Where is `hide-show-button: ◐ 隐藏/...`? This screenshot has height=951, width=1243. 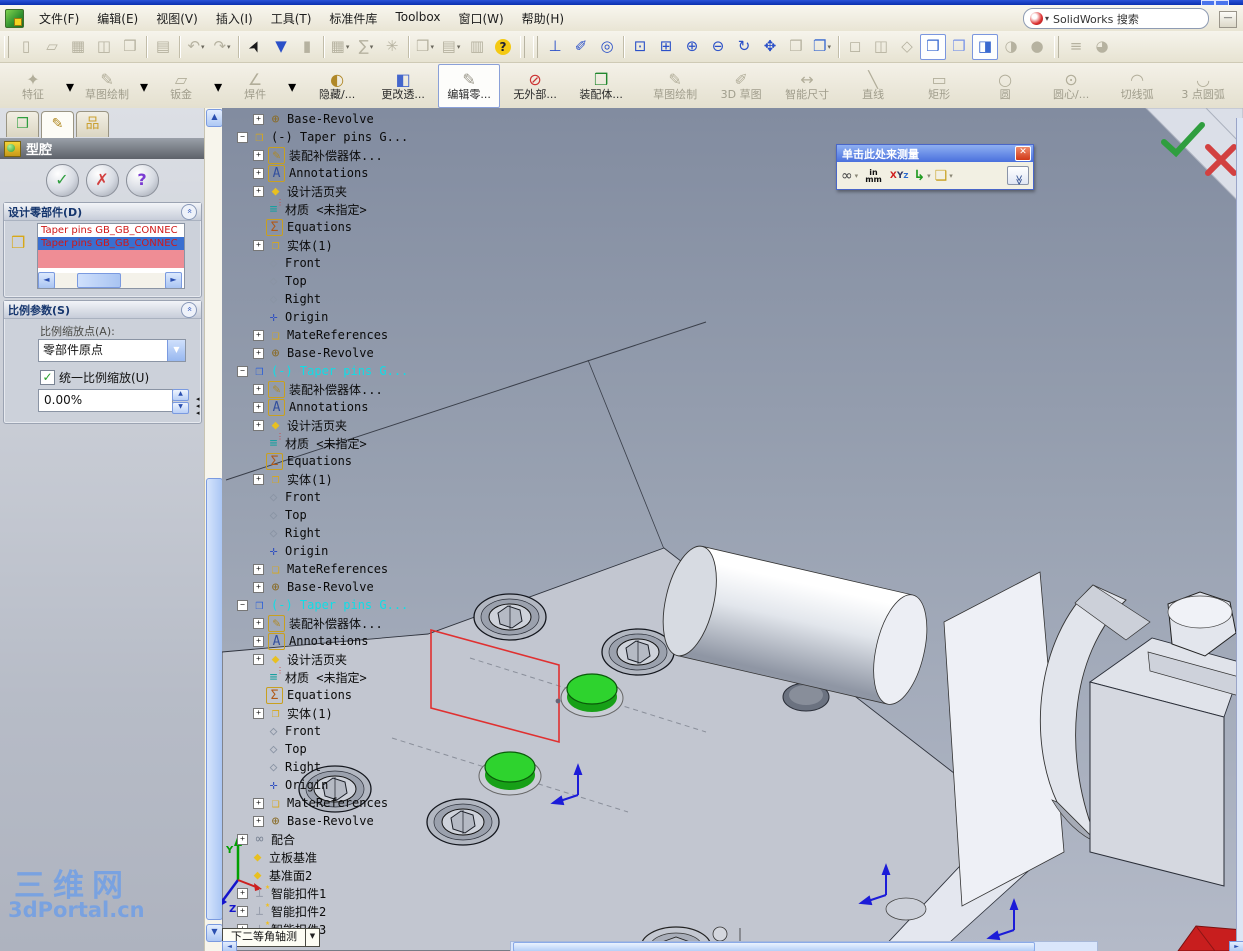
hide-show-button: ◐ 隐藏/... is located at coordinates (337, 86).